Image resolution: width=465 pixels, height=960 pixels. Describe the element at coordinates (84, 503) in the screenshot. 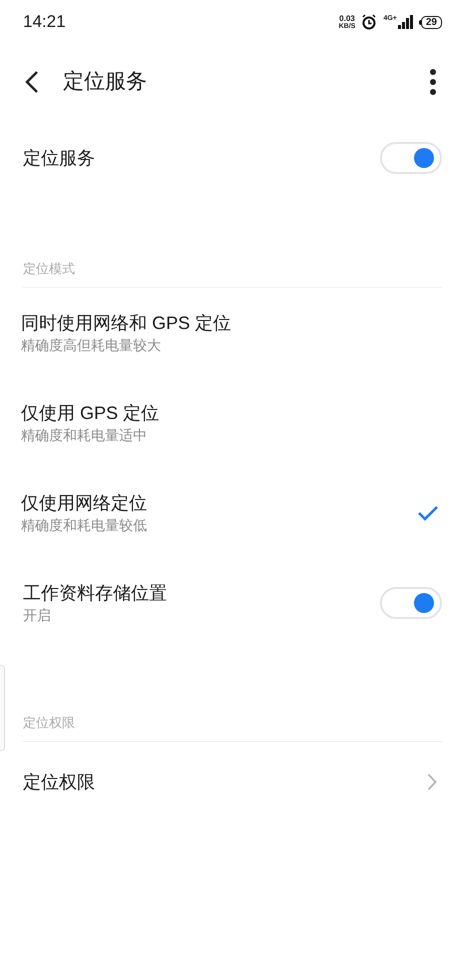

I see `setting-title: 仅使用网络定位` at that location.